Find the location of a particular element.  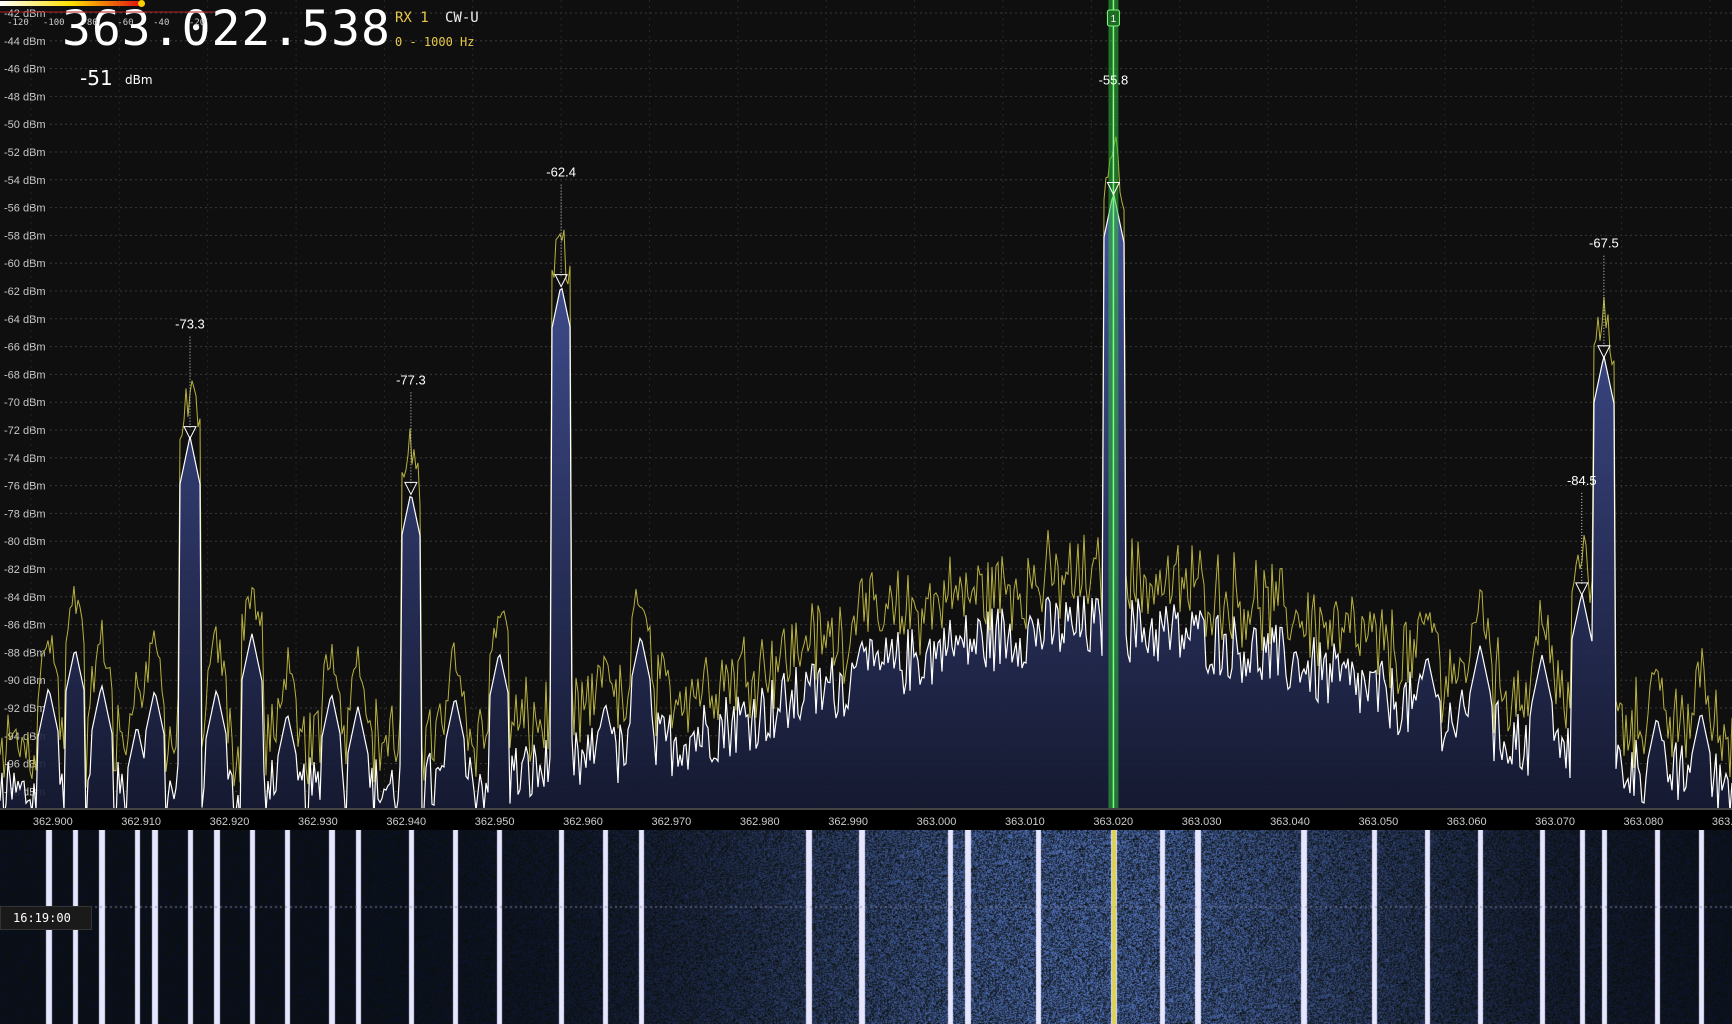

db-axis-label: -48 dBm is located at coordinates (25, 97).